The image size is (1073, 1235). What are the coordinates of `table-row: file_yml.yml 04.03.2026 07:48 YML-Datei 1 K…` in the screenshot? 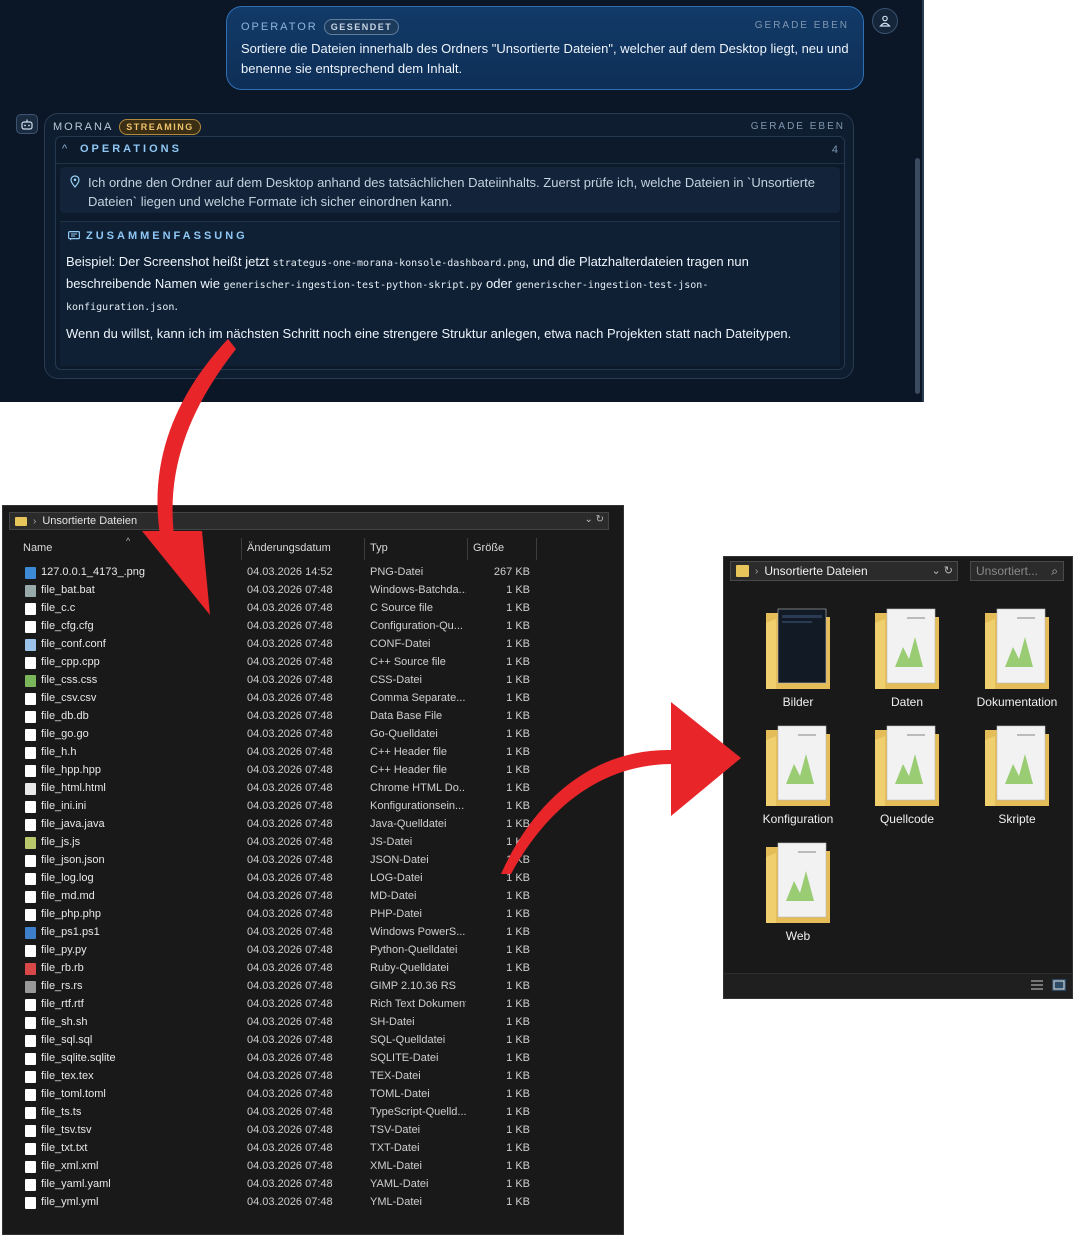 It's located at (313, 1203).